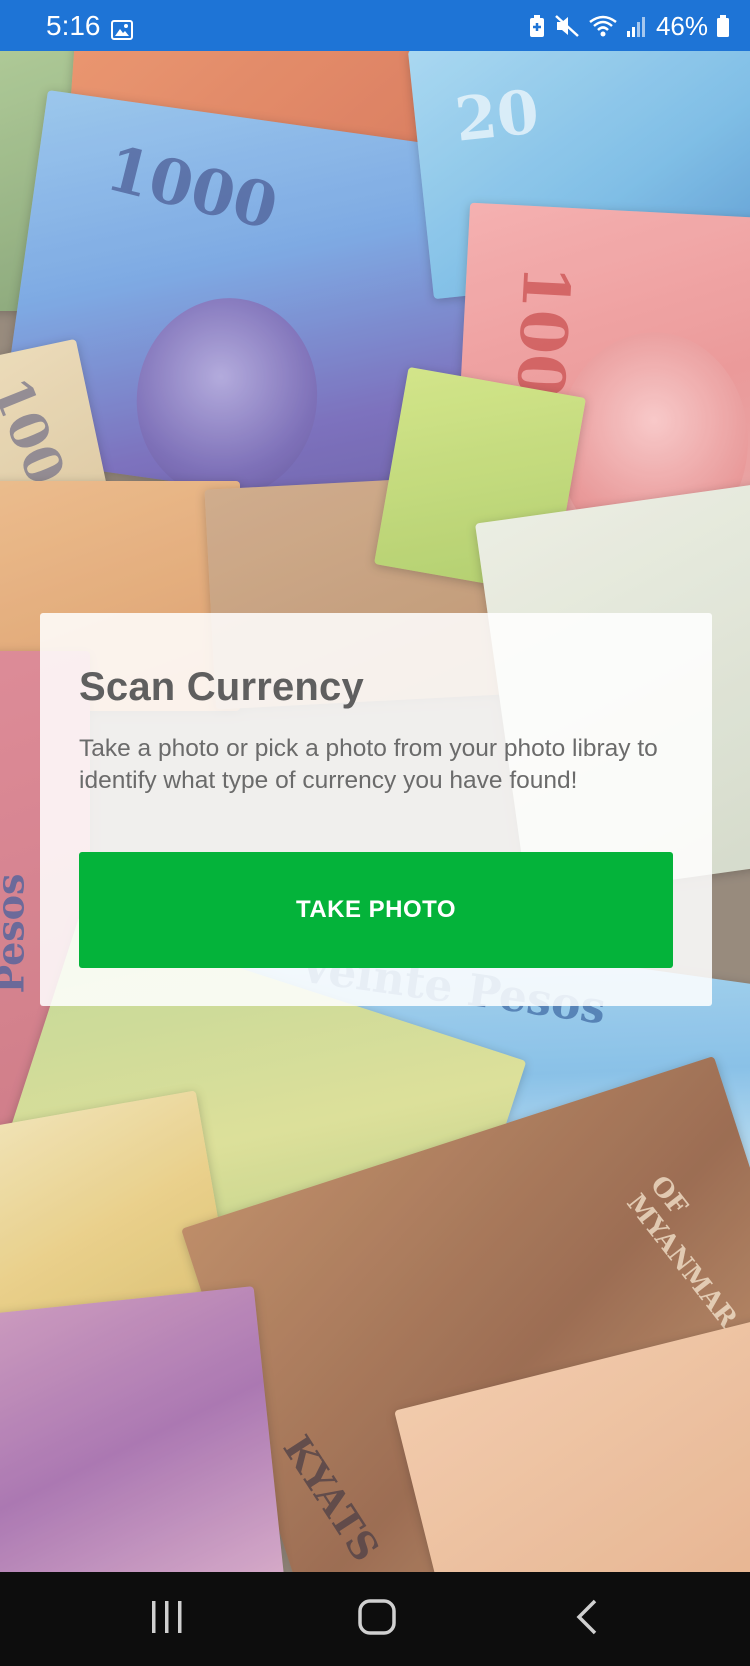 The width and height of the screenshot is (750, 1666). What do you see at coordinates (723, 26) in the screenshot?
I see `battery-icon` at bounding box center [723, 26].